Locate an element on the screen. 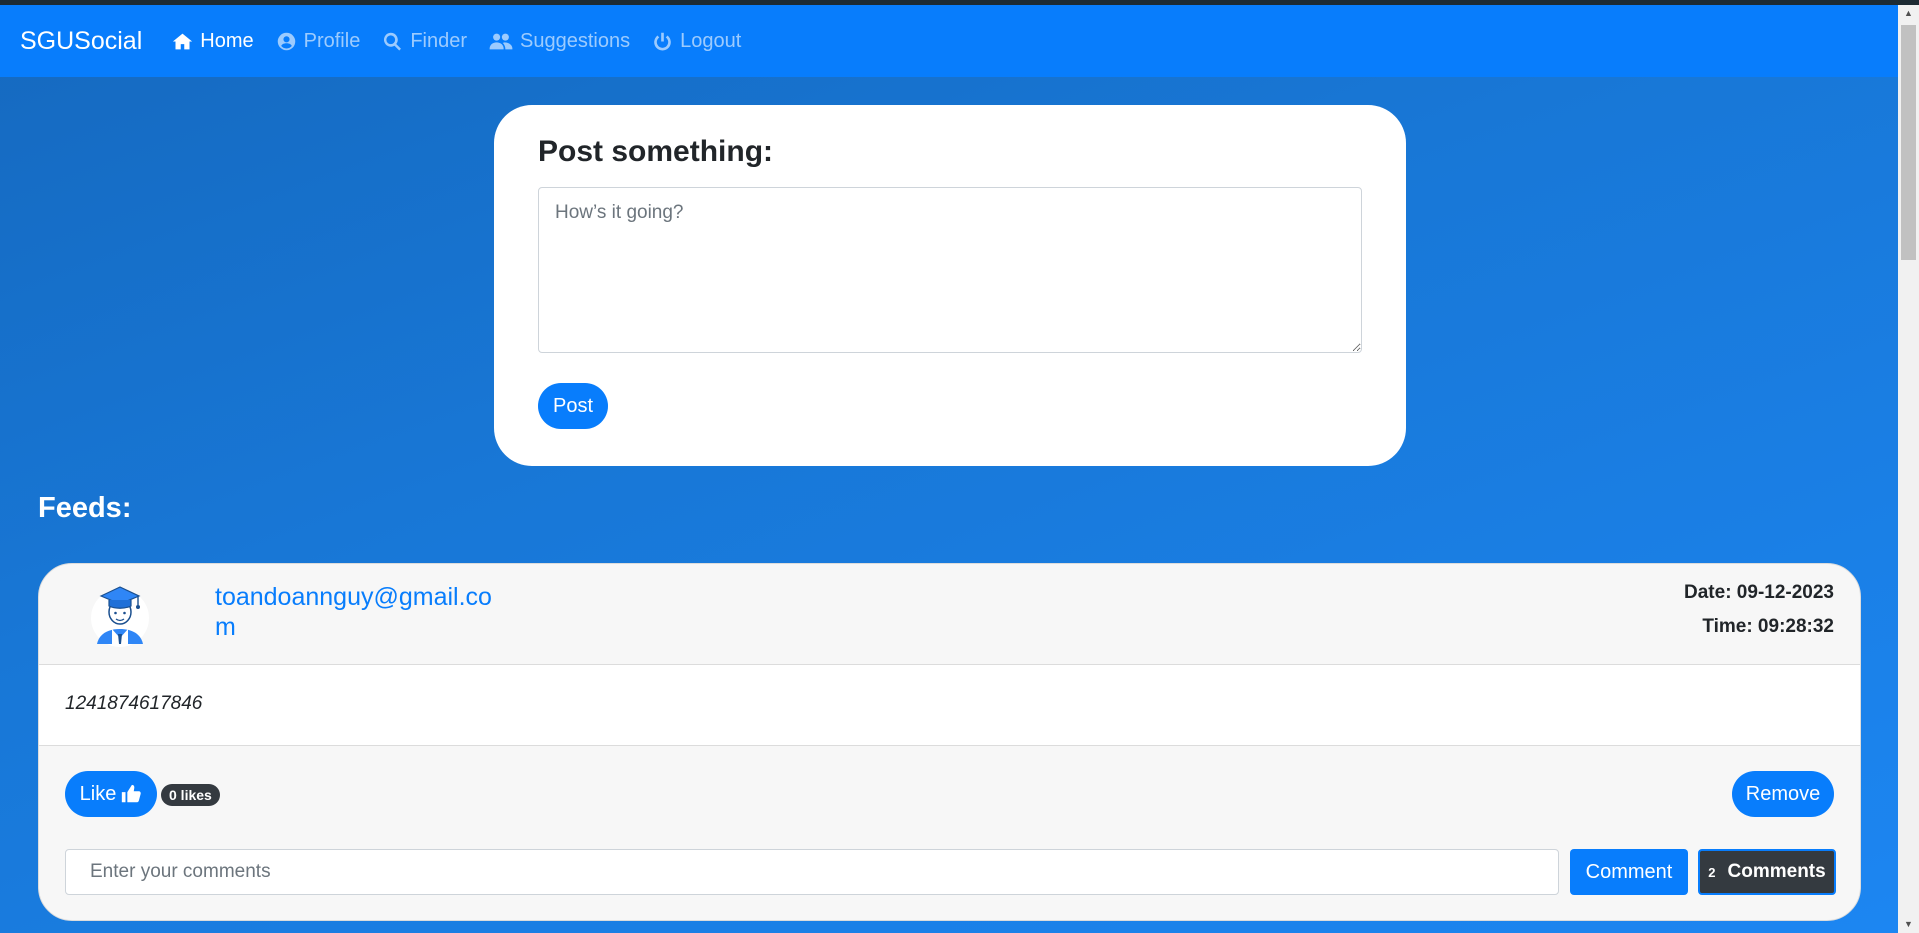 The width and height of the screenshot is (1919, 933). like-button: Like is located at coordinates (111, 794).